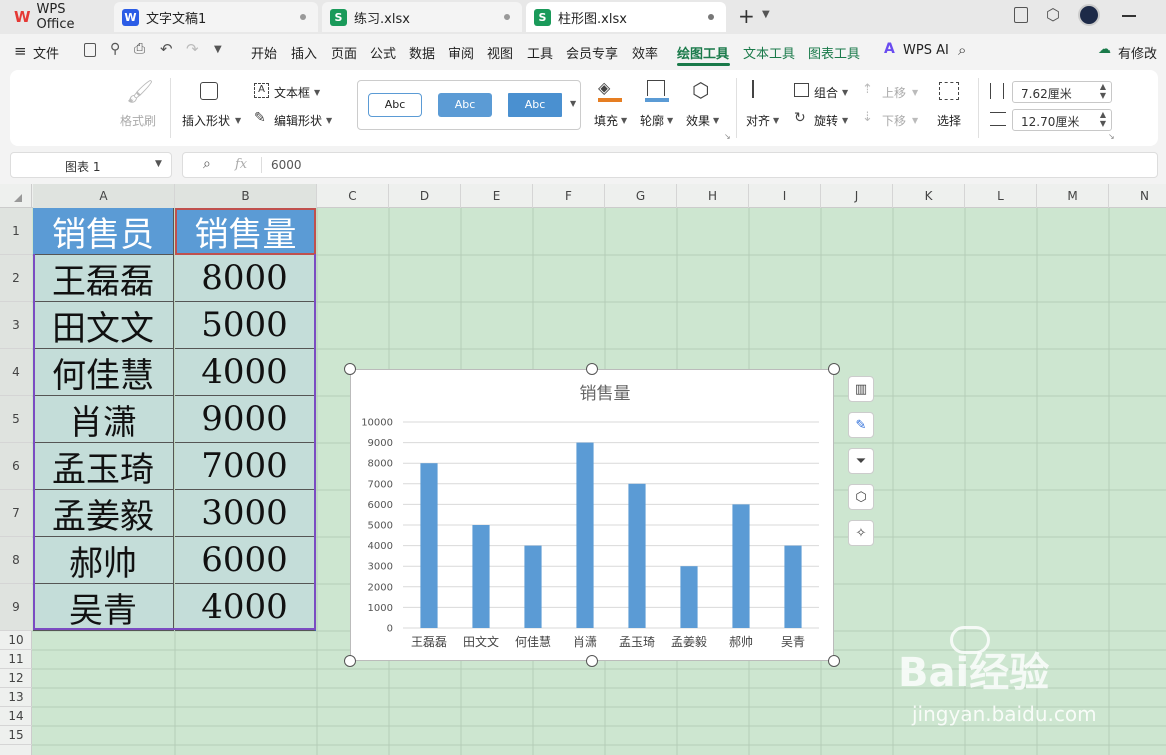 This screenshot has width=1166, height=755. I want to click on resize-handle-bottom-right, so click(834, 661).